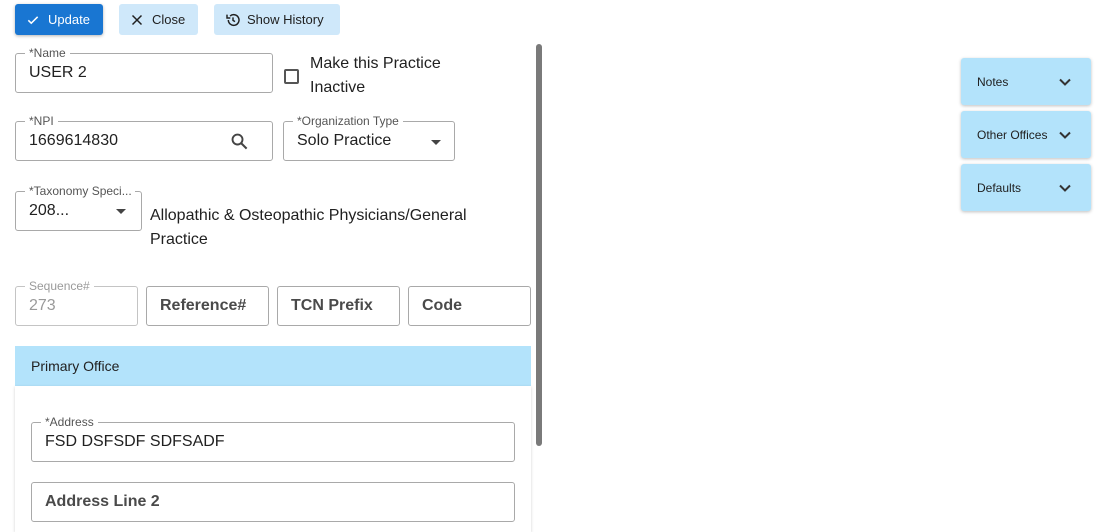  Describe the element at coordinates (73, 140) in the screenshot. I see `npi-field-value: 1669614830` at that location.